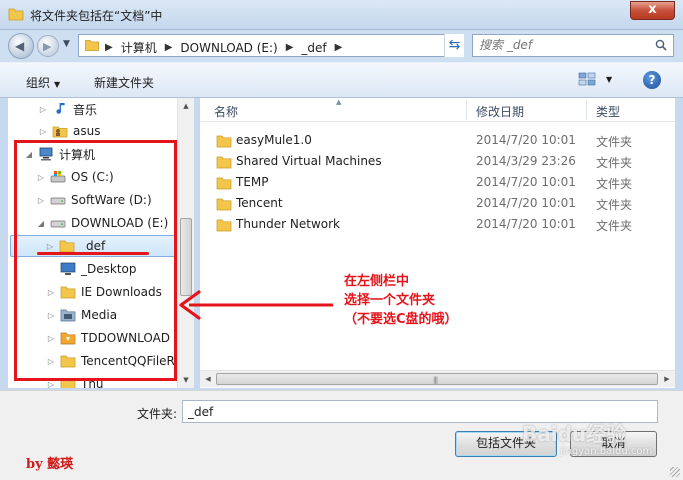 Image resolution: width=683 pixels, height=480 pixels. What do you see at coordinates (96, 16) in the screenshot?
I see `window-title: 将文件夹包括在“文档”中` at bounding box center [96, 16].